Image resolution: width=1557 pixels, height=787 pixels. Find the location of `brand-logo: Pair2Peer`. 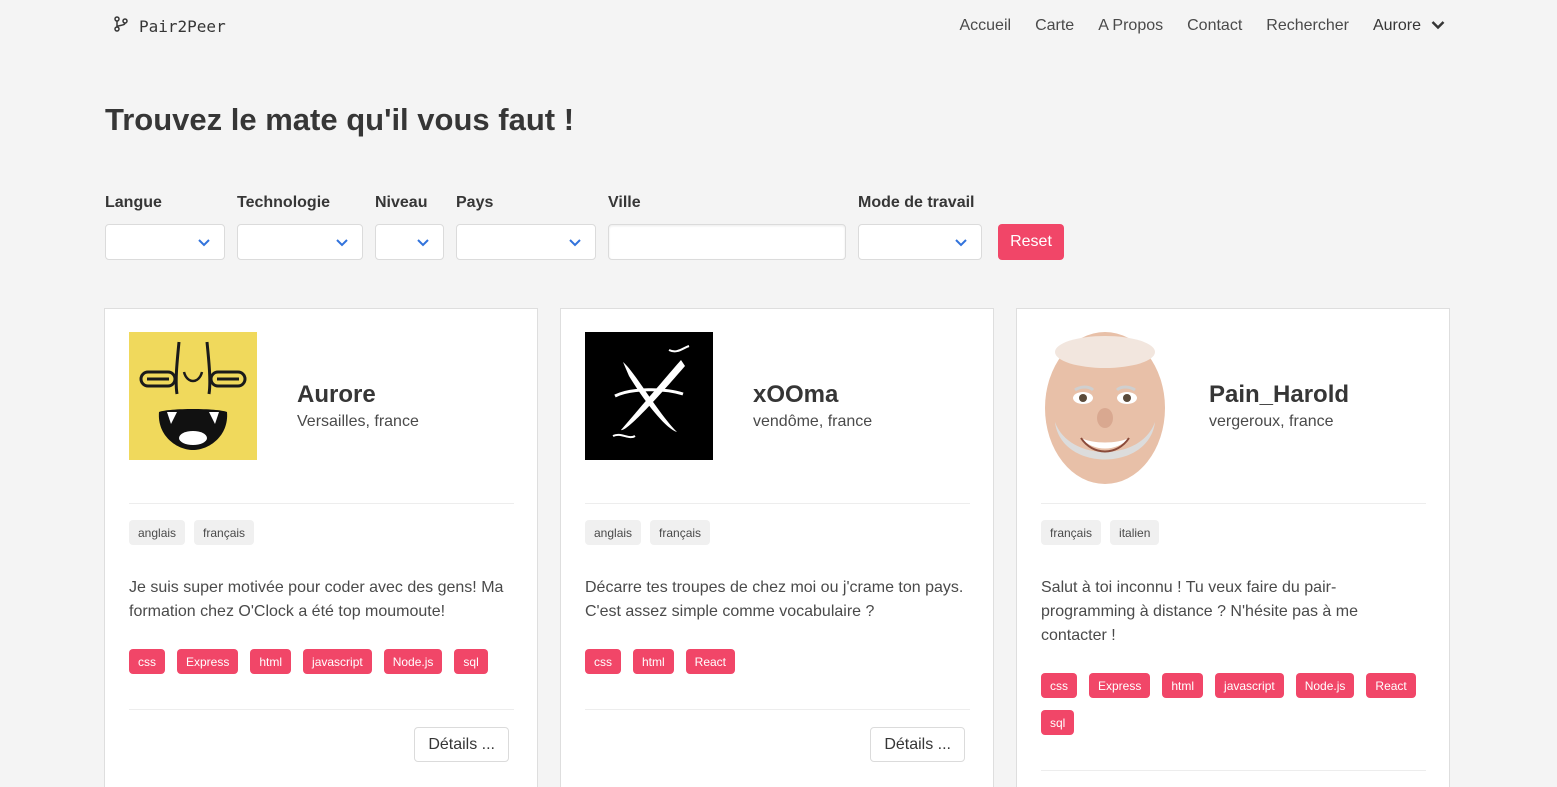

brand-logo: Pair2Peer is located at coordinates (169, 26).